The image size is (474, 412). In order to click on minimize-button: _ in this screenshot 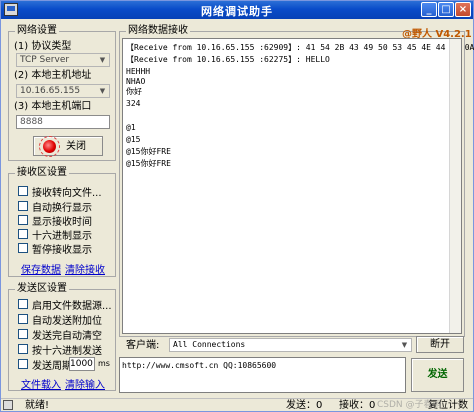, I will do `click(429, 9)`.